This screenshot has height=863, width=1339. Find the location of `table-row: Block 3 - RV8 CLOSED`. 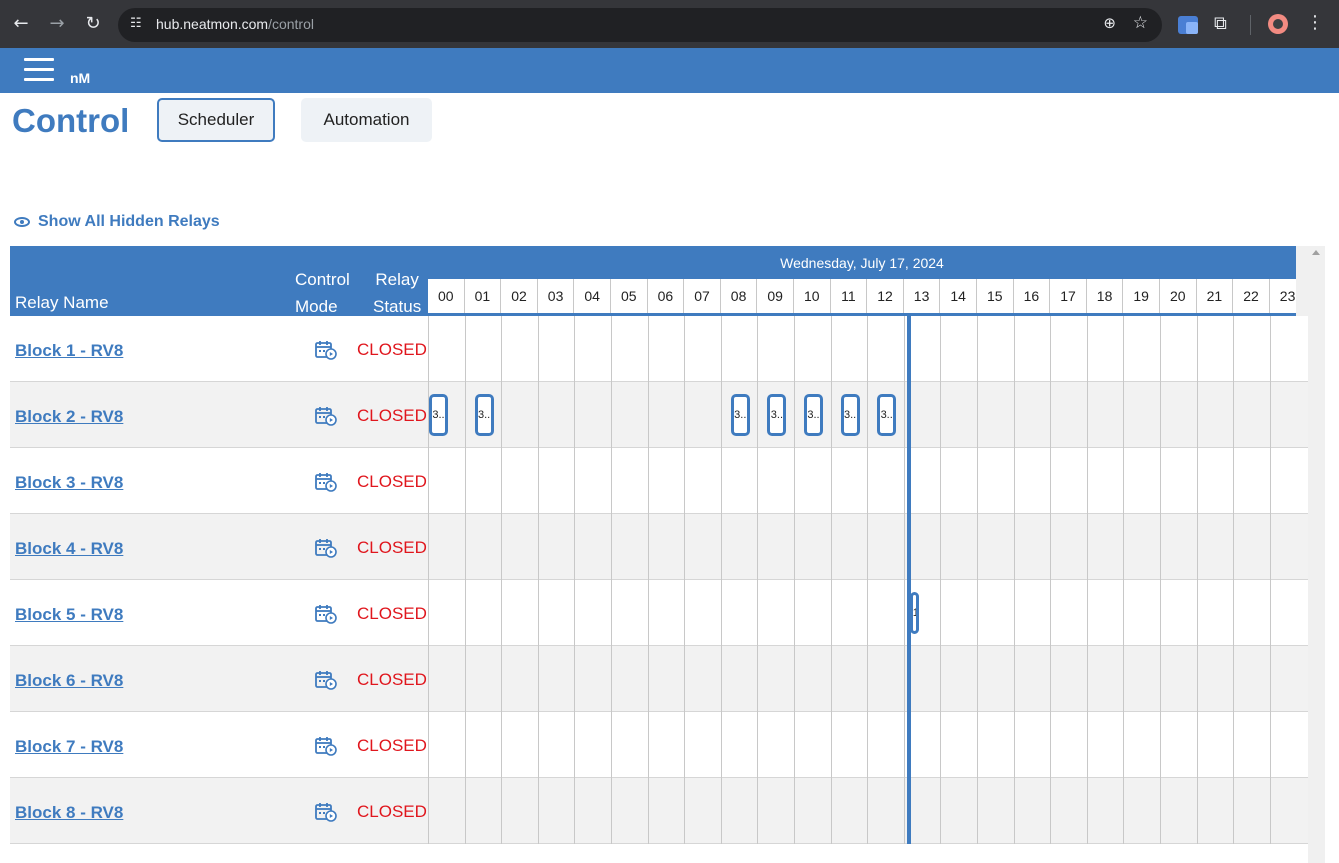

table-row: Block 3 - RV8 CLOSED is located at coordinates (659, 481).